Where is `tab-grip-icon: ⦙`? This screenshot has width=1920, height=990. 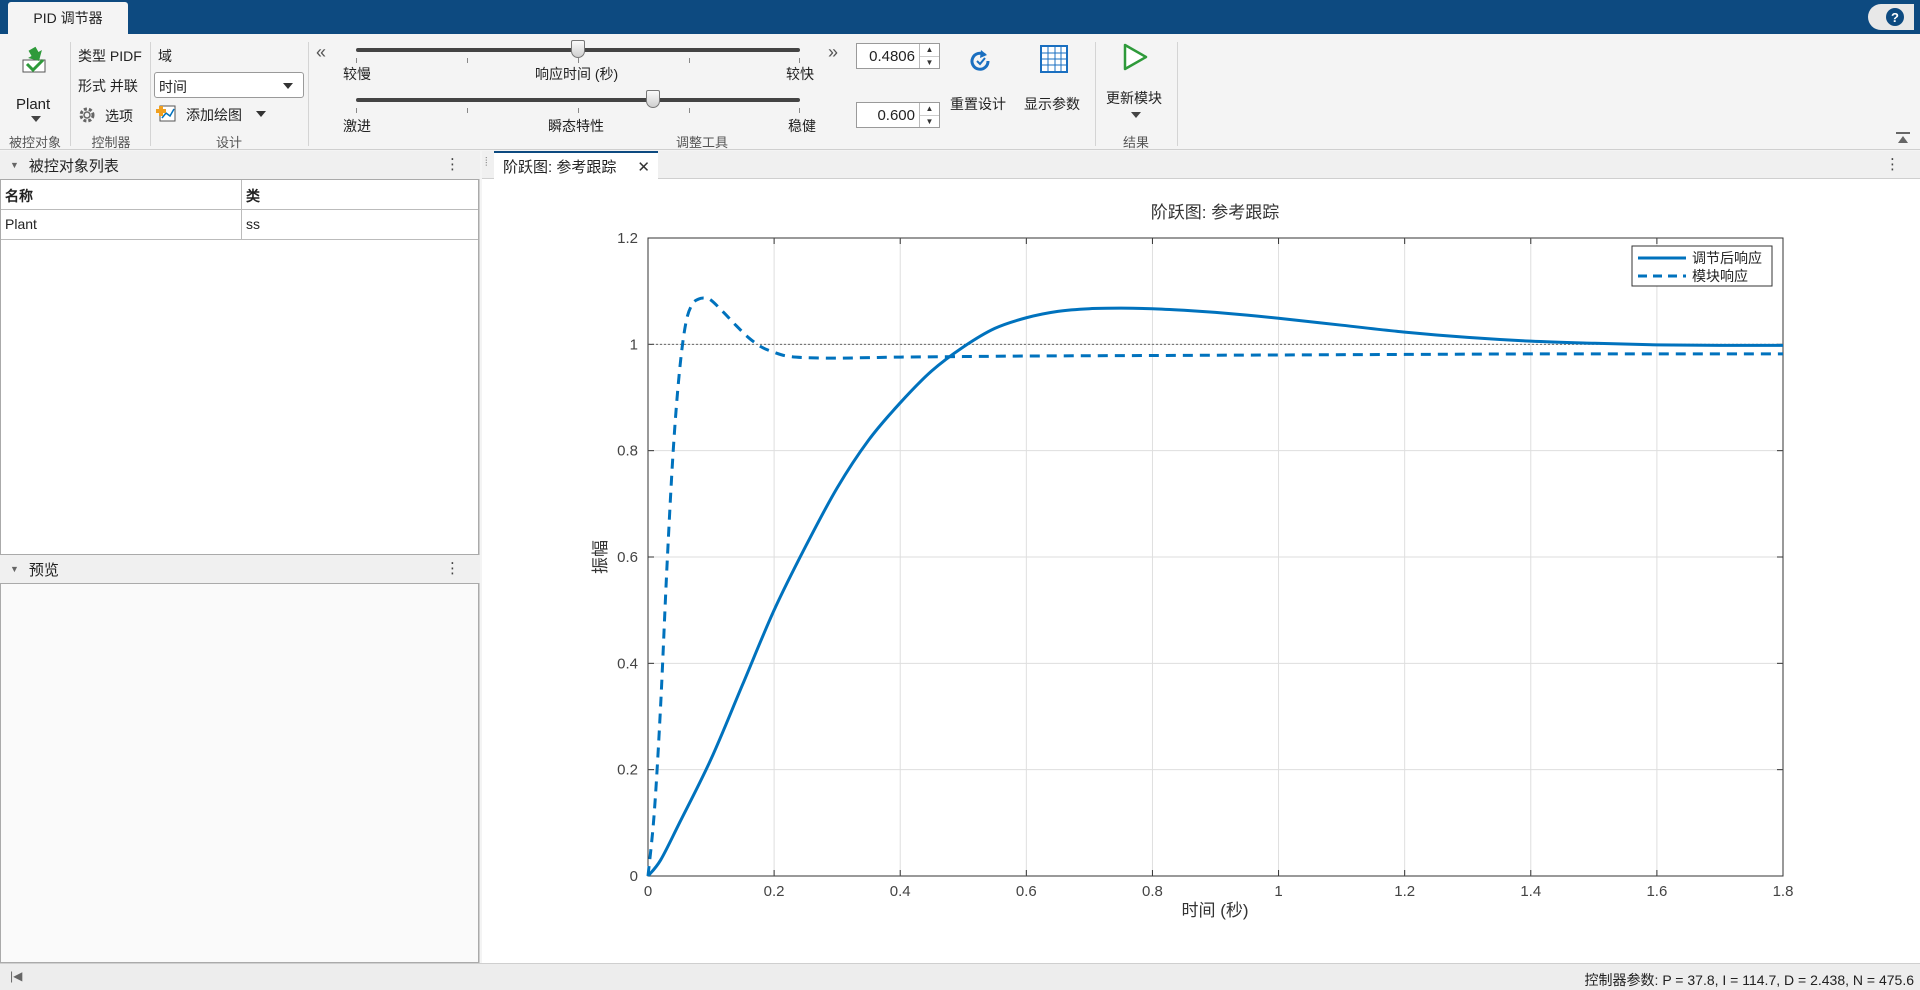 tab-grip-icon: ⦙ is located at coordinates (486, 162).